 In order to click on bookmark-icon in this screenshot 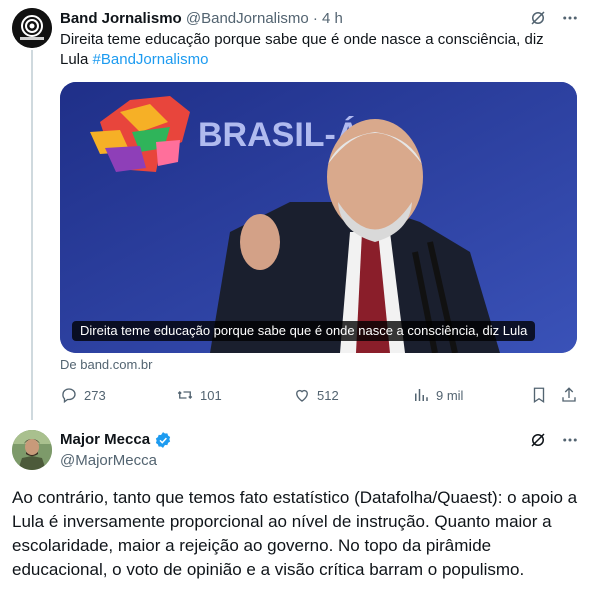, I will do `click(539, 395)`.